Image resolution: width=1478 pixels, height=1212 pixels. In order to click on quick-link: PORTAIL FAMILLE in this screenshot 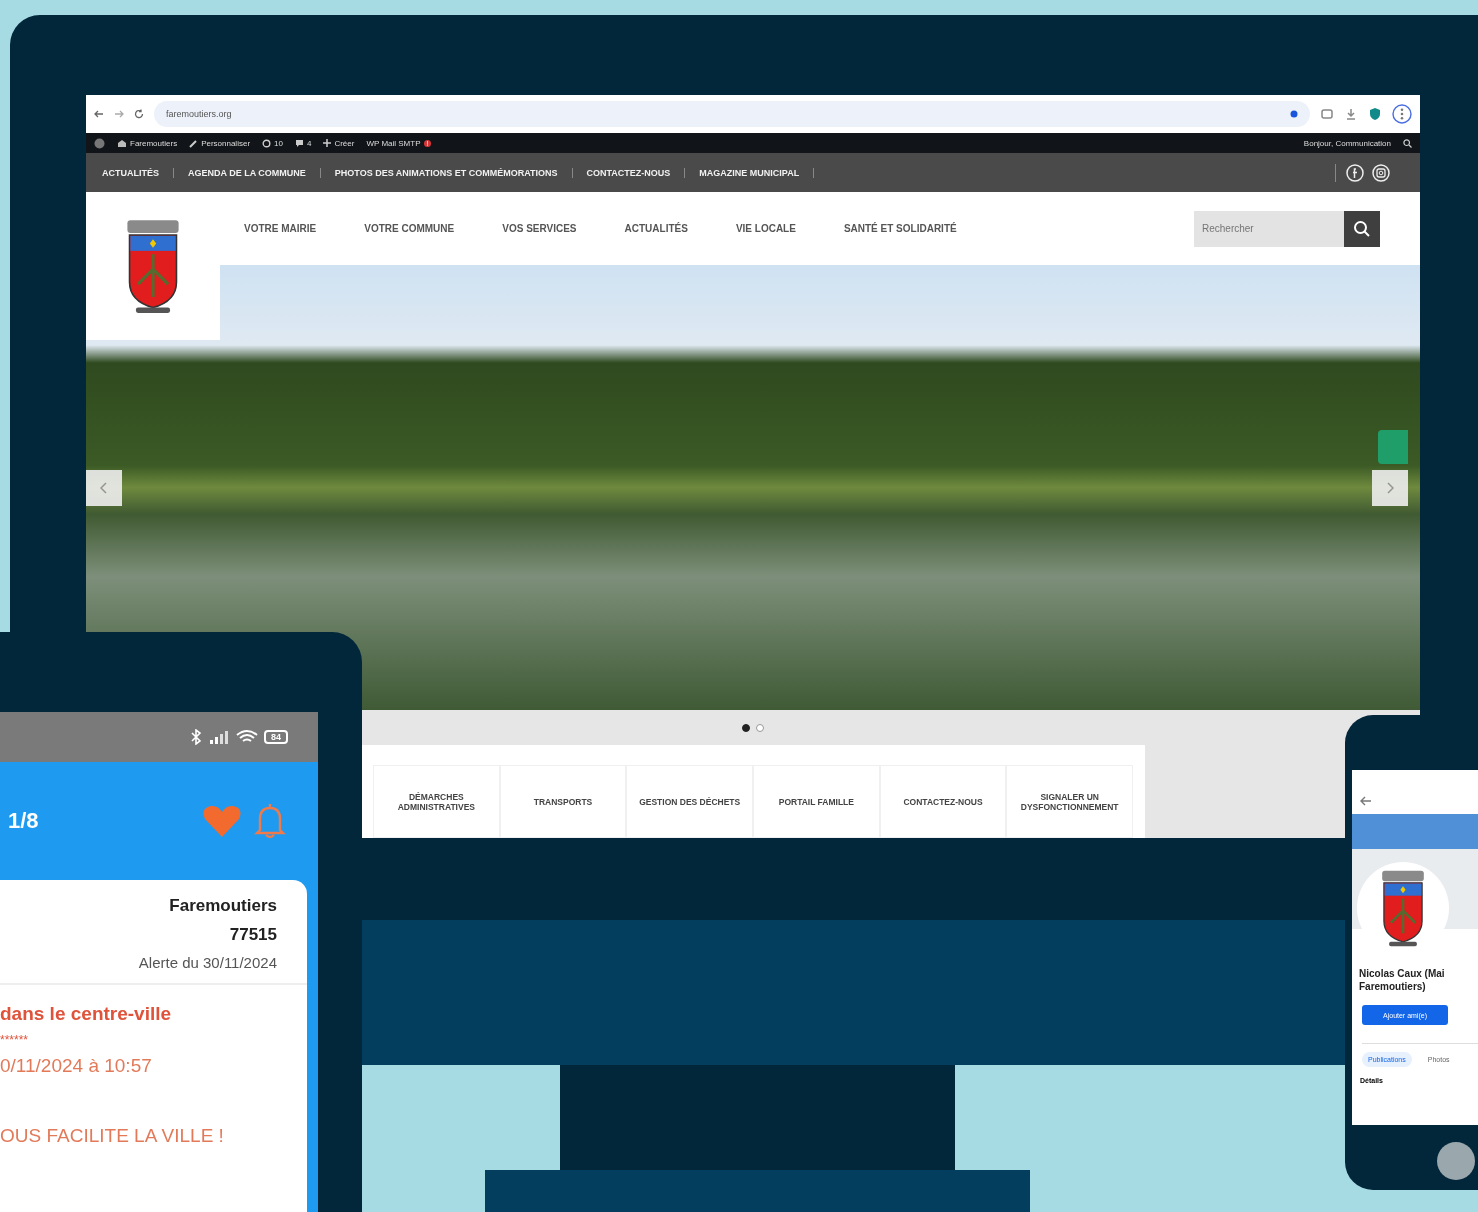, I will do `click(816, 801)`.